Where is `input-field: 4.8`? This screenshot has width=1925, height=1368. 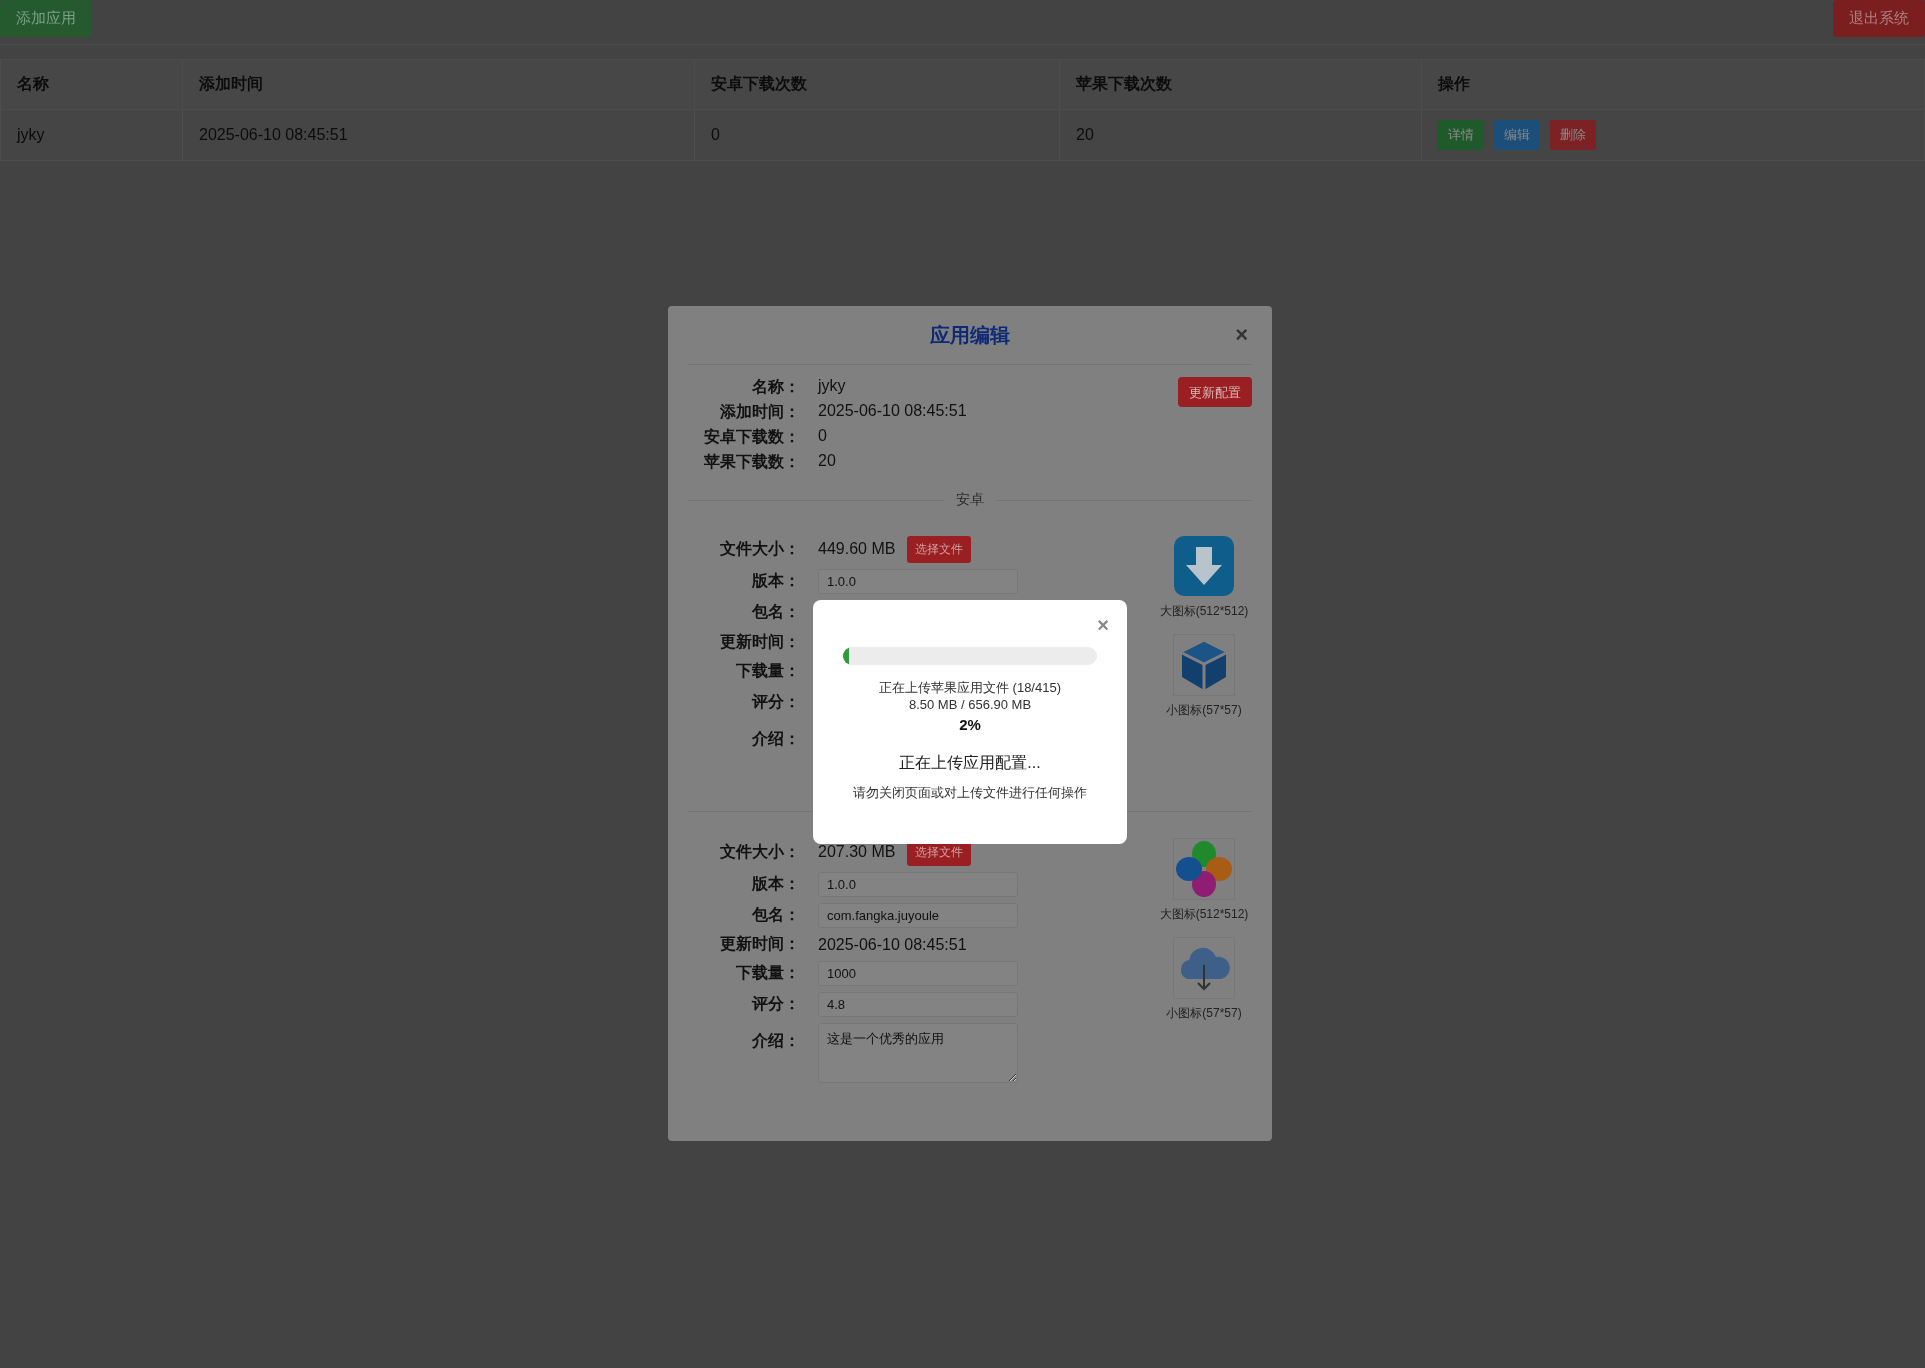 input-field: 4.8 is located at coordinates (918, 1004).